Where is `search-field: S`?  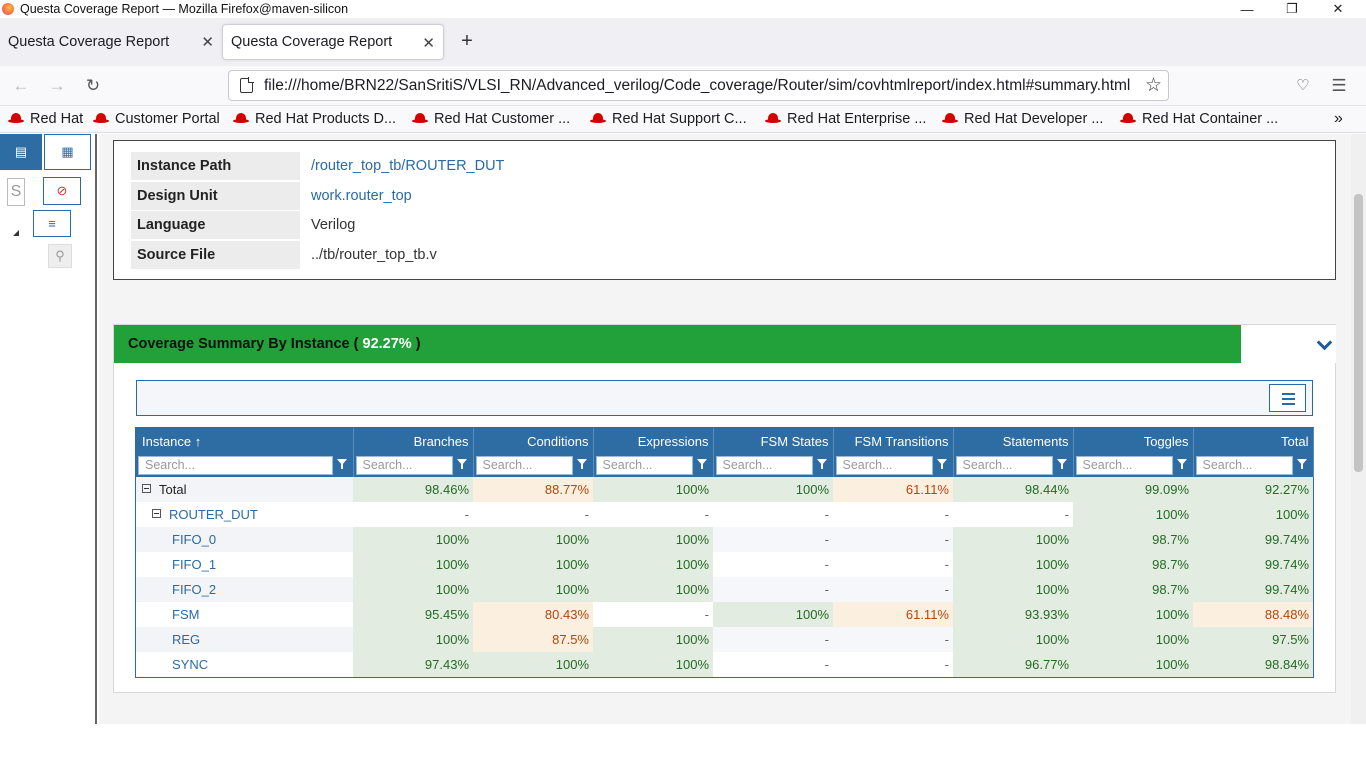
search-field: S is located at coordinates (16, 192).